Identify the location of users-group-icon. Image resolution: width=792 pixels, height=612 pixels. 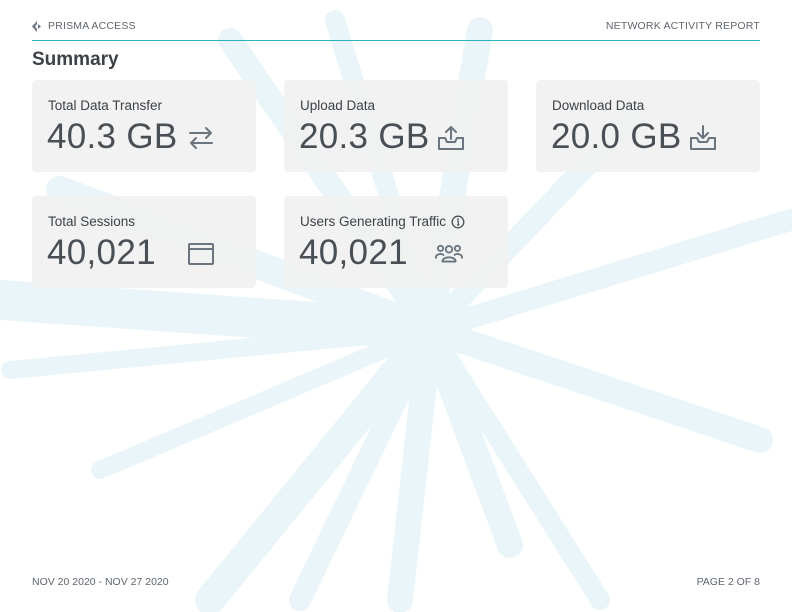
(449, 253).